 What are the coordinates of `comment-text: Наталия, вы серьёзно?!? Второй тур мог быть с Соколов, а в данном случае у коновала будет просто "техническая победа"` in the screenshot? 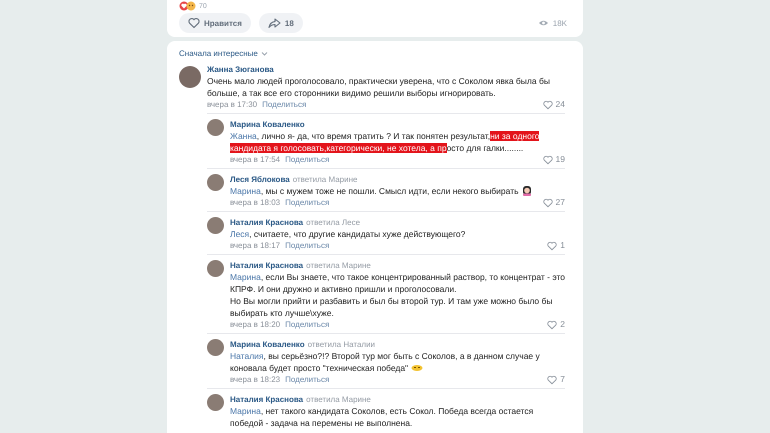 It's located at (385, 362).